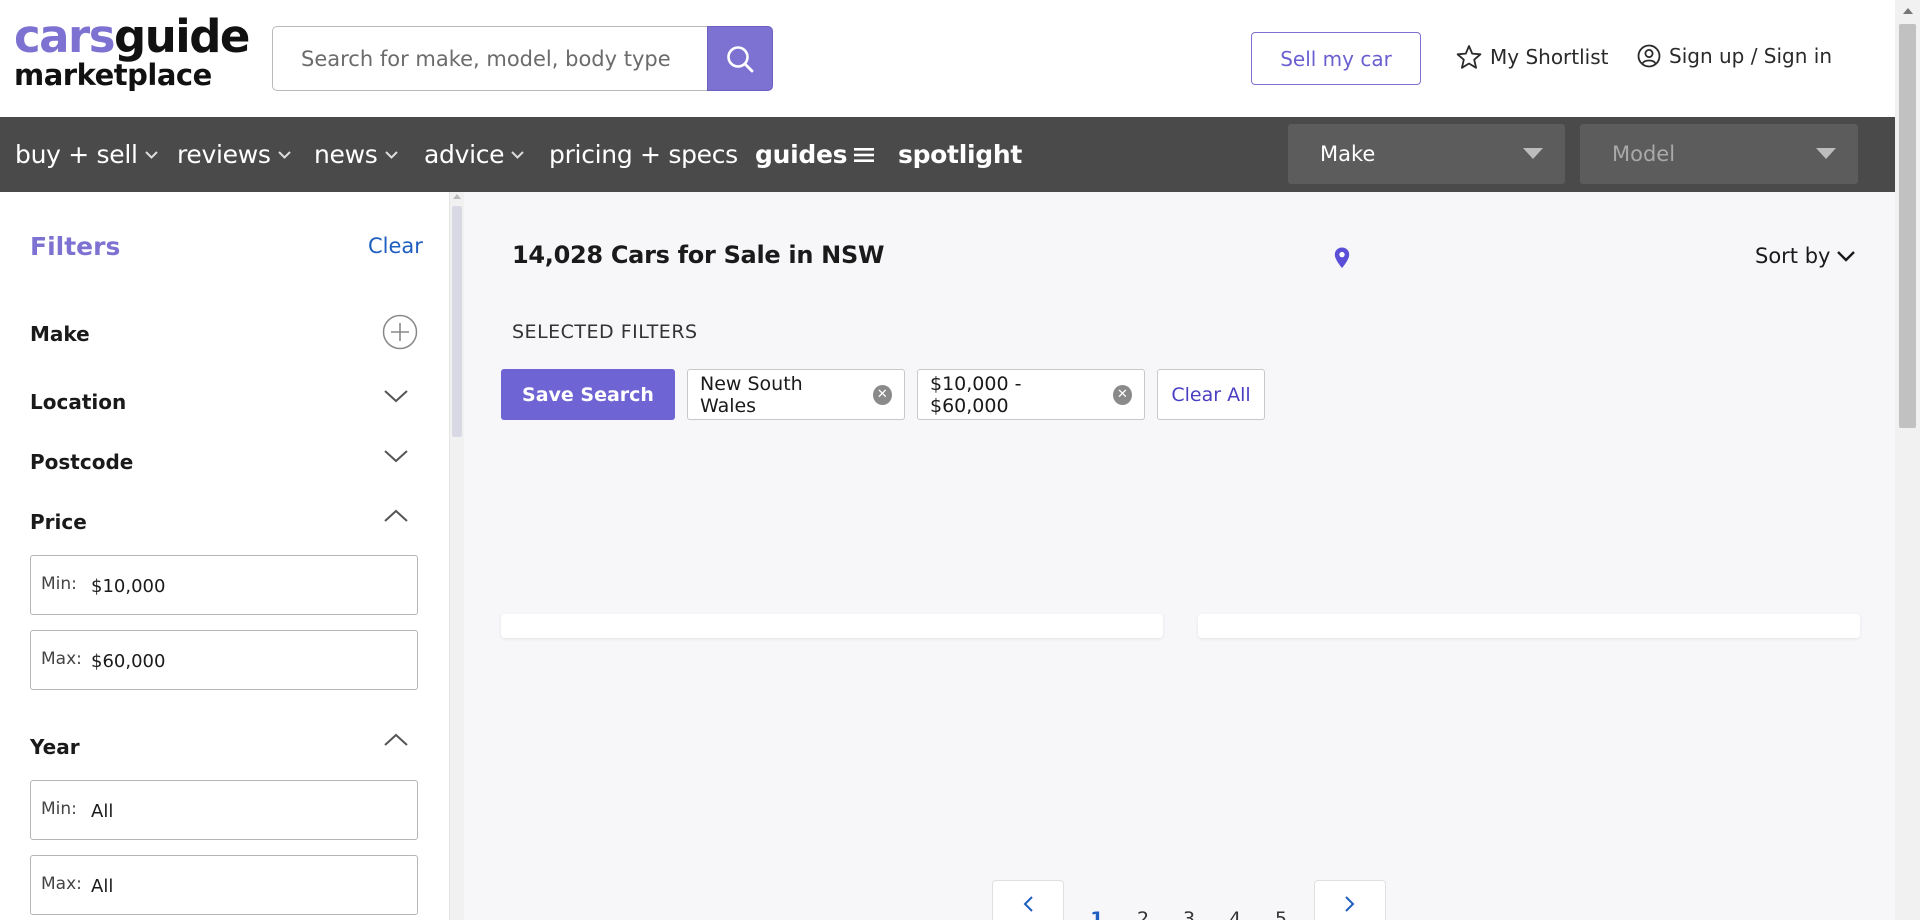  I want to click on page-scrollbar, so click(1907, 460).